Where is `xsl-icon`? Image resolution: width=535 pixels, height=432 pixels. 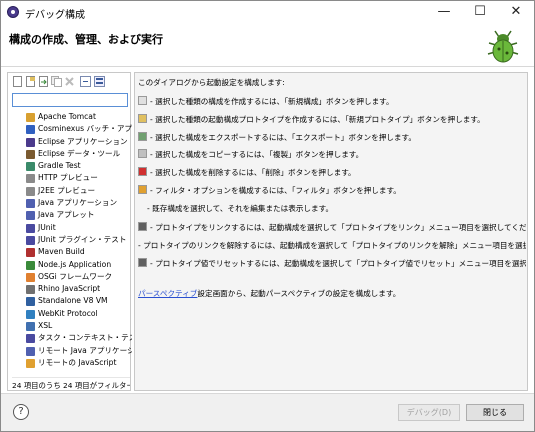 xsl-icon is located at coordinates (30, 327).